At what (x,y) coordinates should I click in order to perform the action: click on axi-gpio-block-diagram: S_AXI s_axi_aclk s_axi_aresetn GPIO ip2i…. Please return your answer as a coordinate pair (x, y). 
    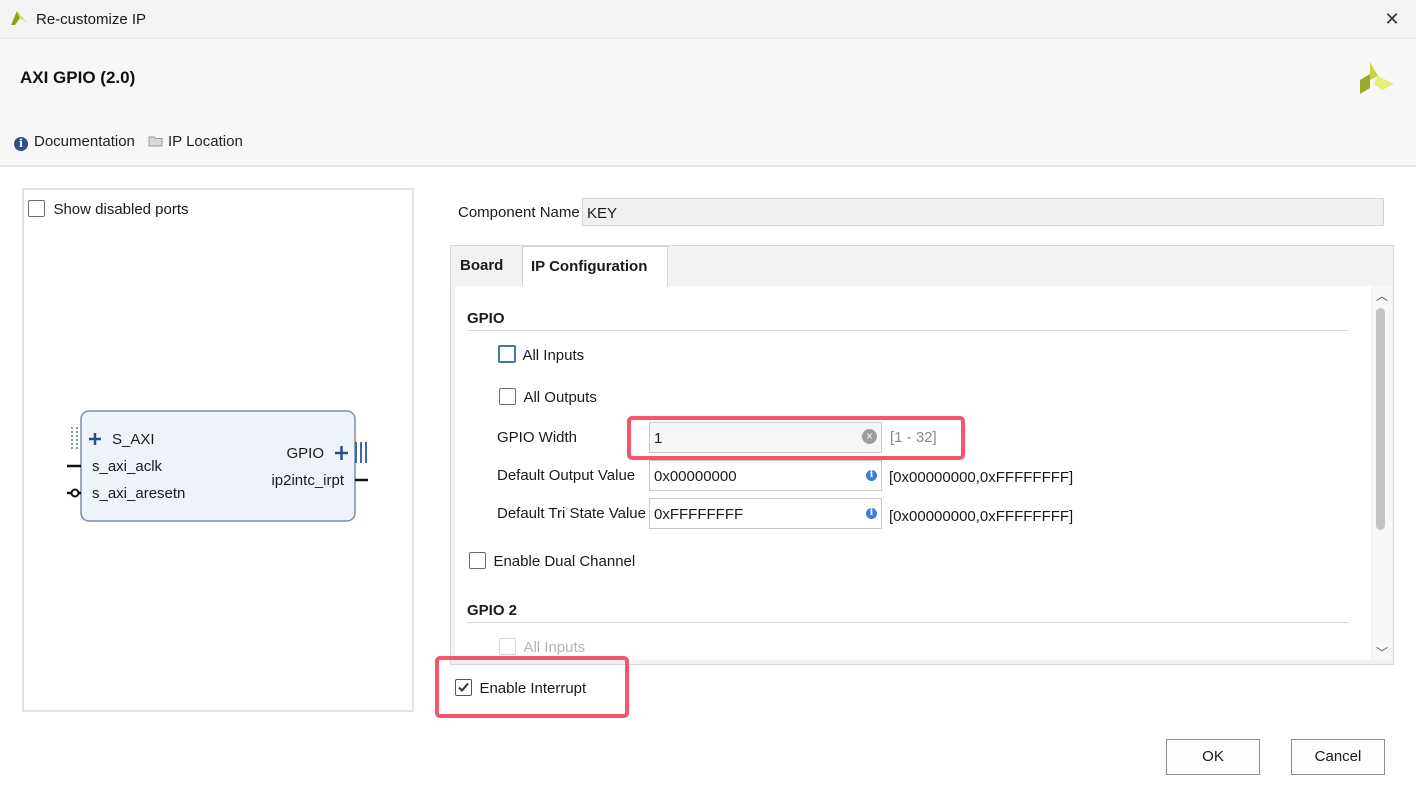
    Looking at the image, I should click on (217, 466).